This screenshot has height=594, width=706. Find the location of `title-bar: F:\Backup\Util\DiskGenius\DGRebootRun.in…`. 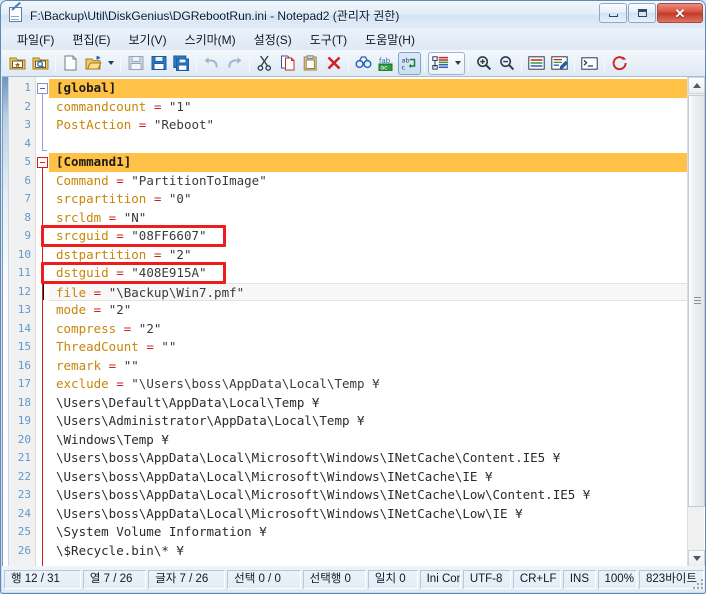

title-bar: F:\Backup\Util\DiskGenius\DGRebootRun.in… is located at coordinates (353, 15).